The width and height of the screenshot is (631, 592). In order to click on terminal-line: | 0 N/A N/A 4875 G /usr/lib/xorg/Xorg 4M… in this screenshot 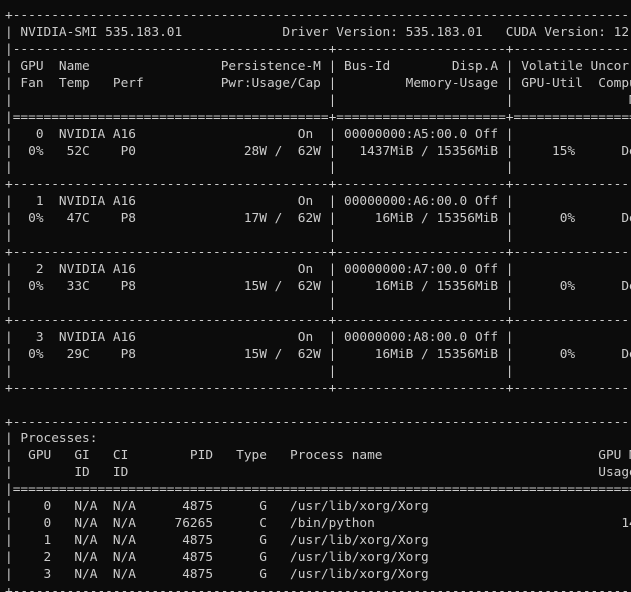, I will do `click(318, 507)`.